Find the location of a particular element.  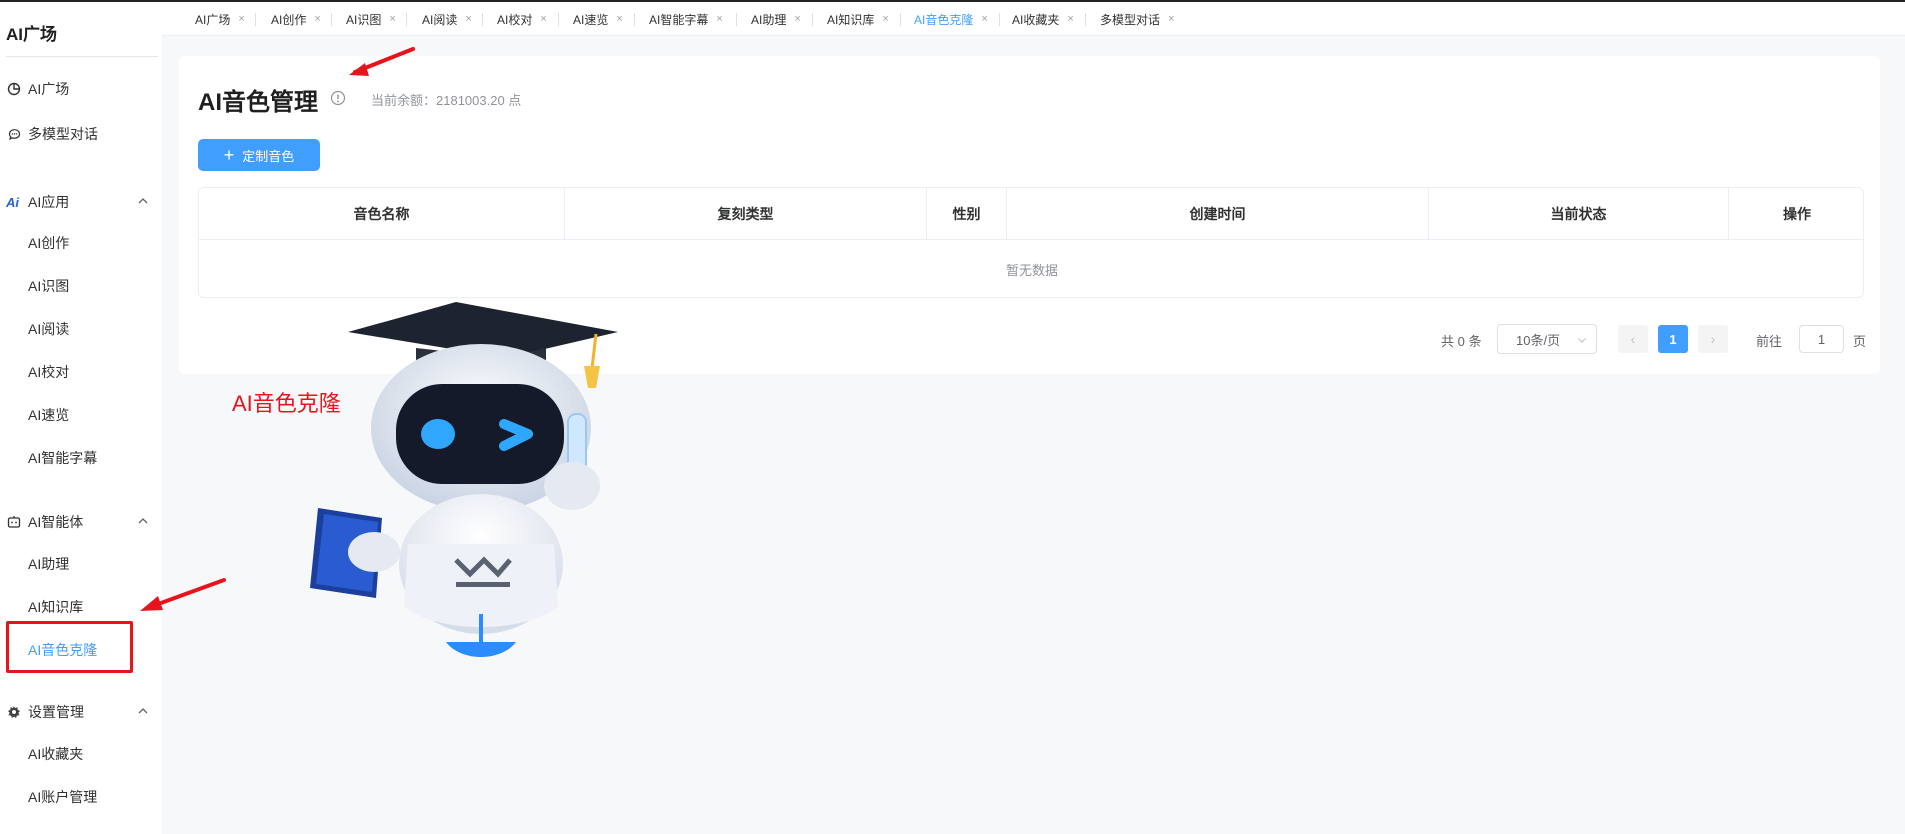

prev-page-button: ‹ is located at coordinates (1633, 339).